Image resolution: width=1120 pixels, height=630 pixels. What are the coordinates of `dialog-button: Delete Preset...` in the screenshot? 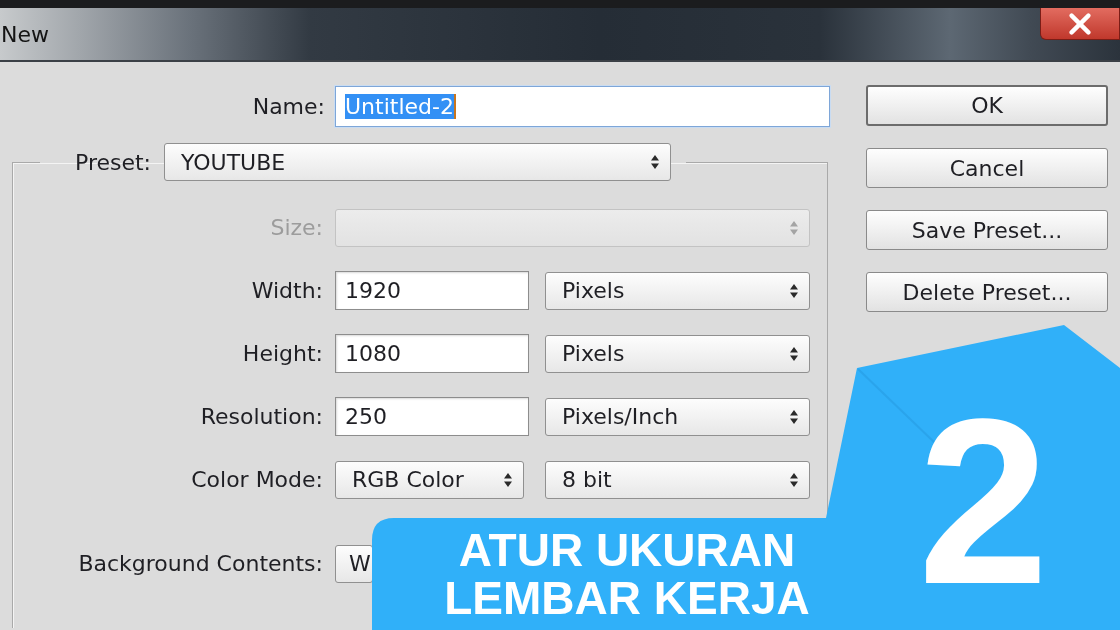 It's located at (987, 292).